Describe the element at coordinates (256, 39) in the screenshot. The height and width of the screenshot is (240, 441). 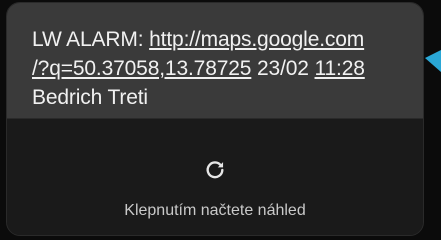
I see `maps-link-part1: http://maps.google.com` at that location.